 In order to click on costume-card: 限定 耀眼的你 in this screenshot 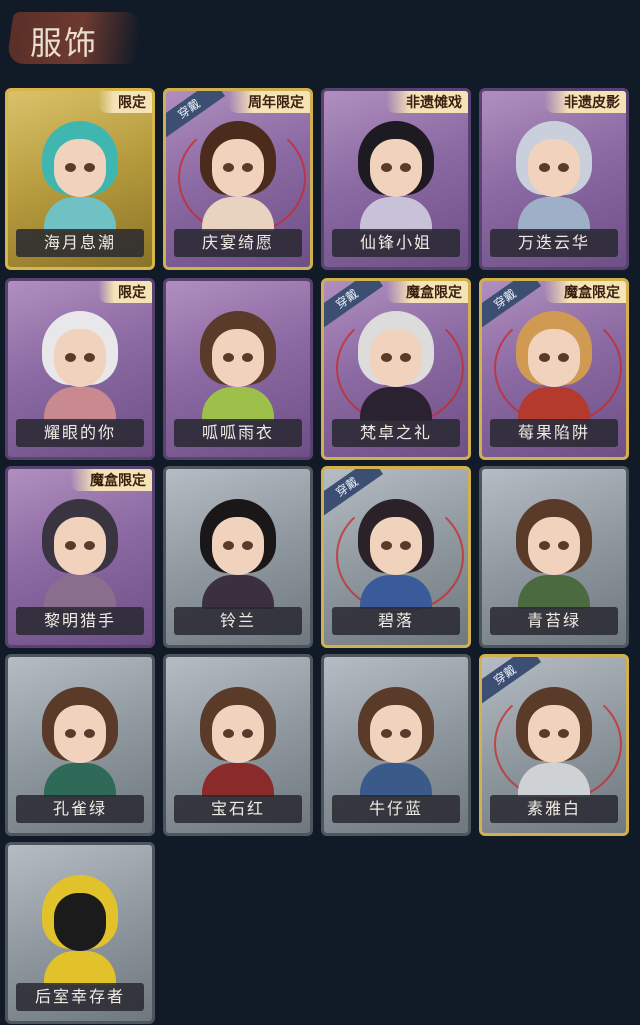, I will do `click(80, 369)`.